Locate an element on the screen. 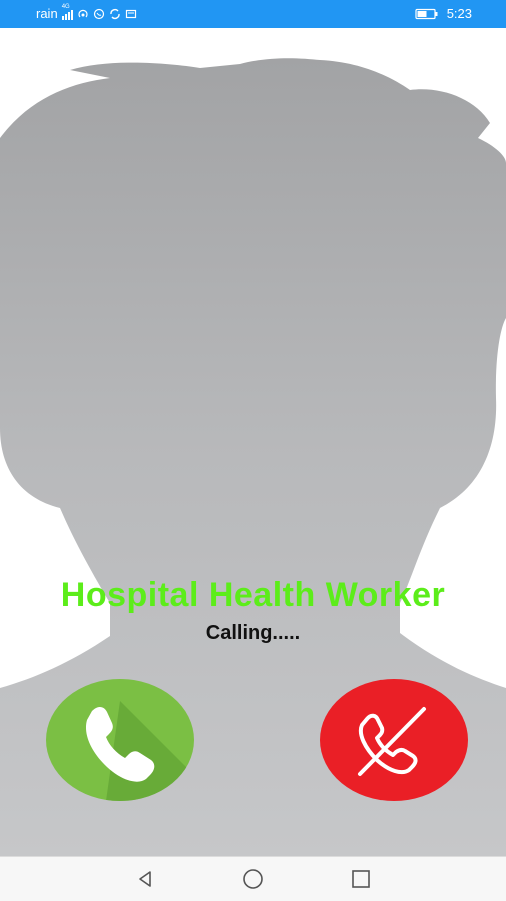  hotspot-icon is located at coordinates (83, 13).